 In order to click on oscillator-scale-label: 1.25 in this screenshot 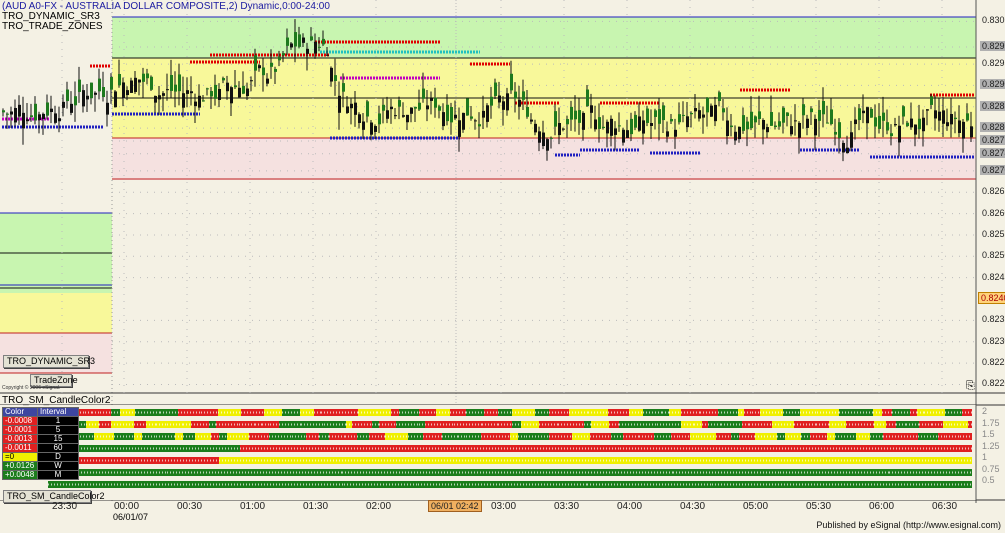, I will do `click(991, 445)`.